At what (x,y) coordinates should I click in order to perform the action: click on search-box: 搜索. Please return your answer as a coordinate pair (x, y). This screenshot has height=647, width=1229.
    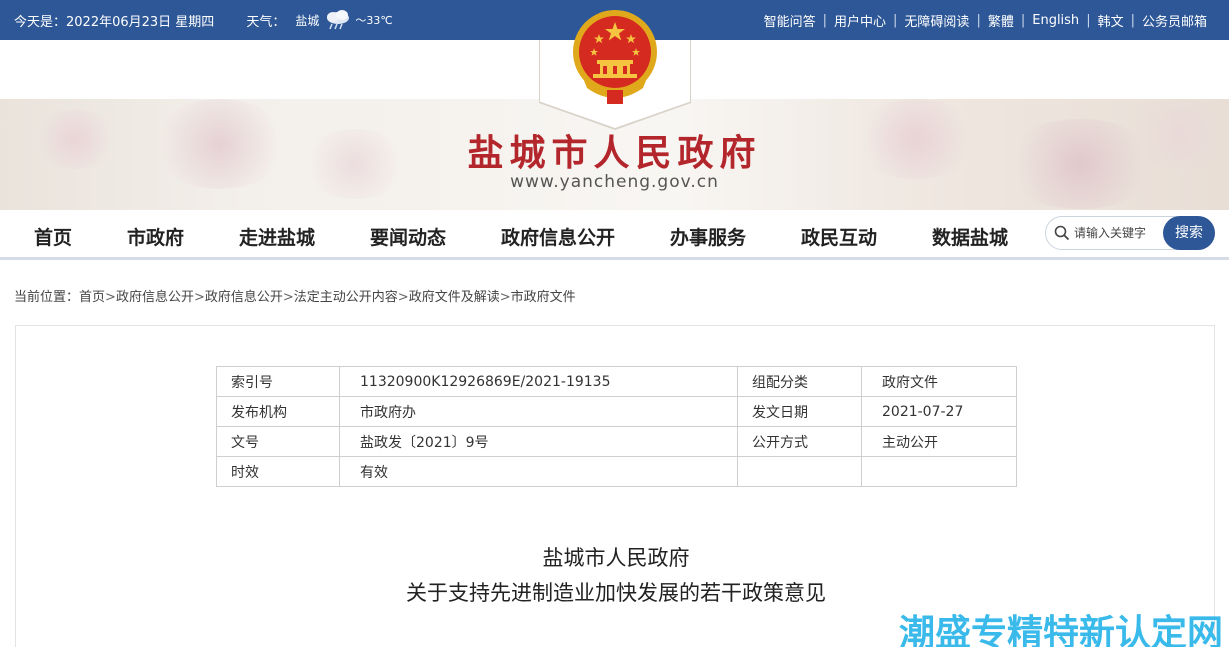
    Looking at the image, I should click on (1130, 233).